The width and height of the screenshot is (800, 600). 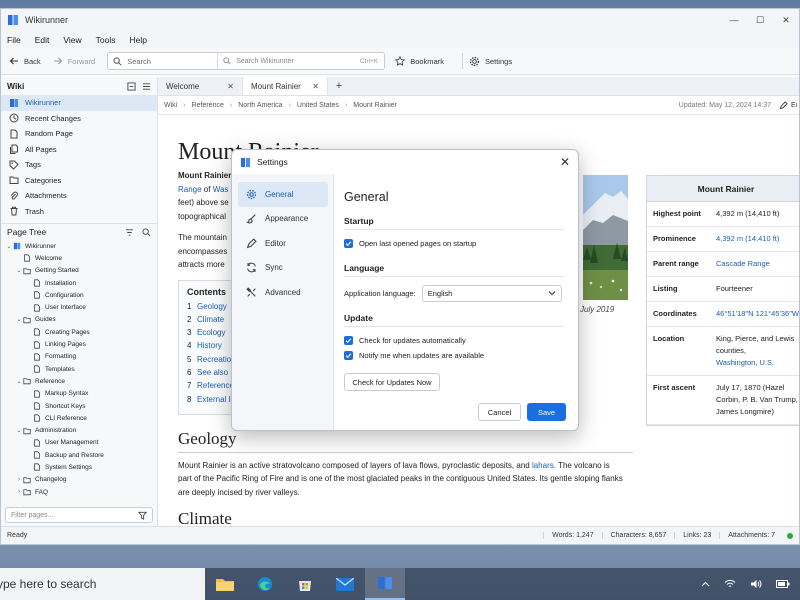 What do you see at coordinates (490, 61) in the screenshot?
I see `settings-button: Settings` at bounding box center [490, 61].